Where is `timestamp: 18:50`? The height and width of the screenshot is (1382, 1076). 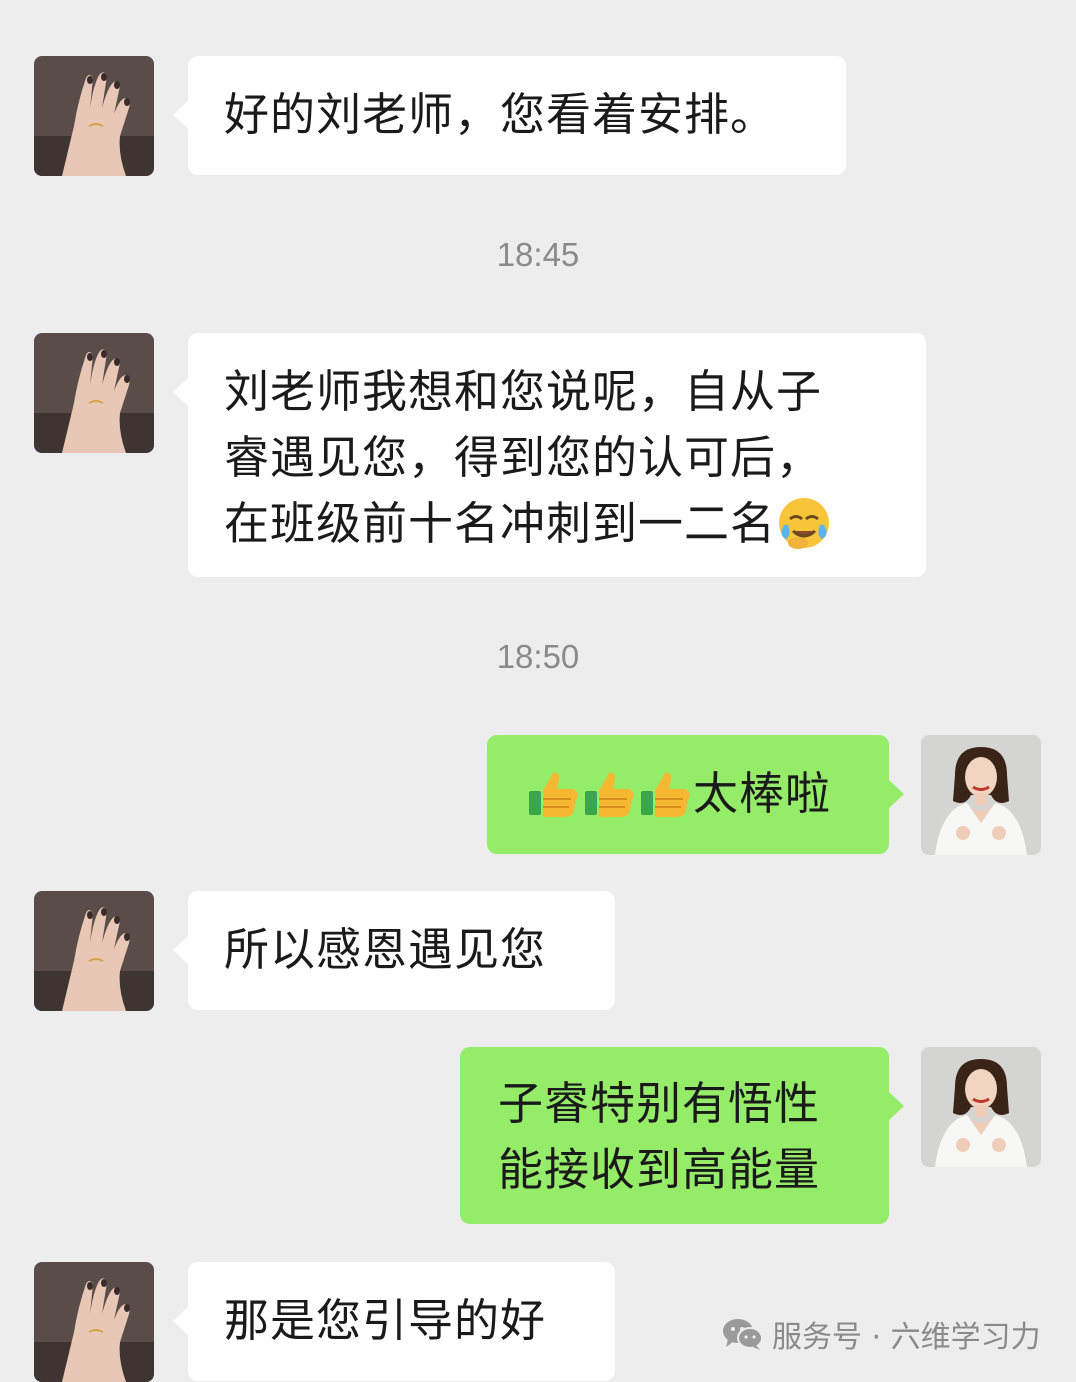 timestamp: 18:50 is located at coordinates (538, 656).